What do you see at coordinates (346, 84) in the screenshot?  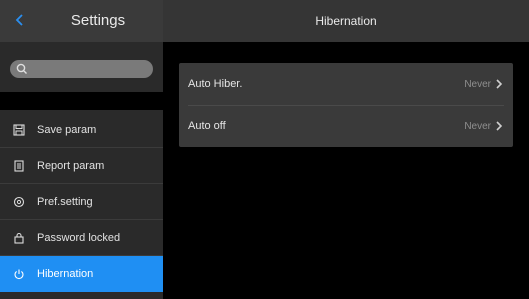 I see `setting-row-auto-hiber: Auto Hiber. Never` at bounding box center [346, 84].